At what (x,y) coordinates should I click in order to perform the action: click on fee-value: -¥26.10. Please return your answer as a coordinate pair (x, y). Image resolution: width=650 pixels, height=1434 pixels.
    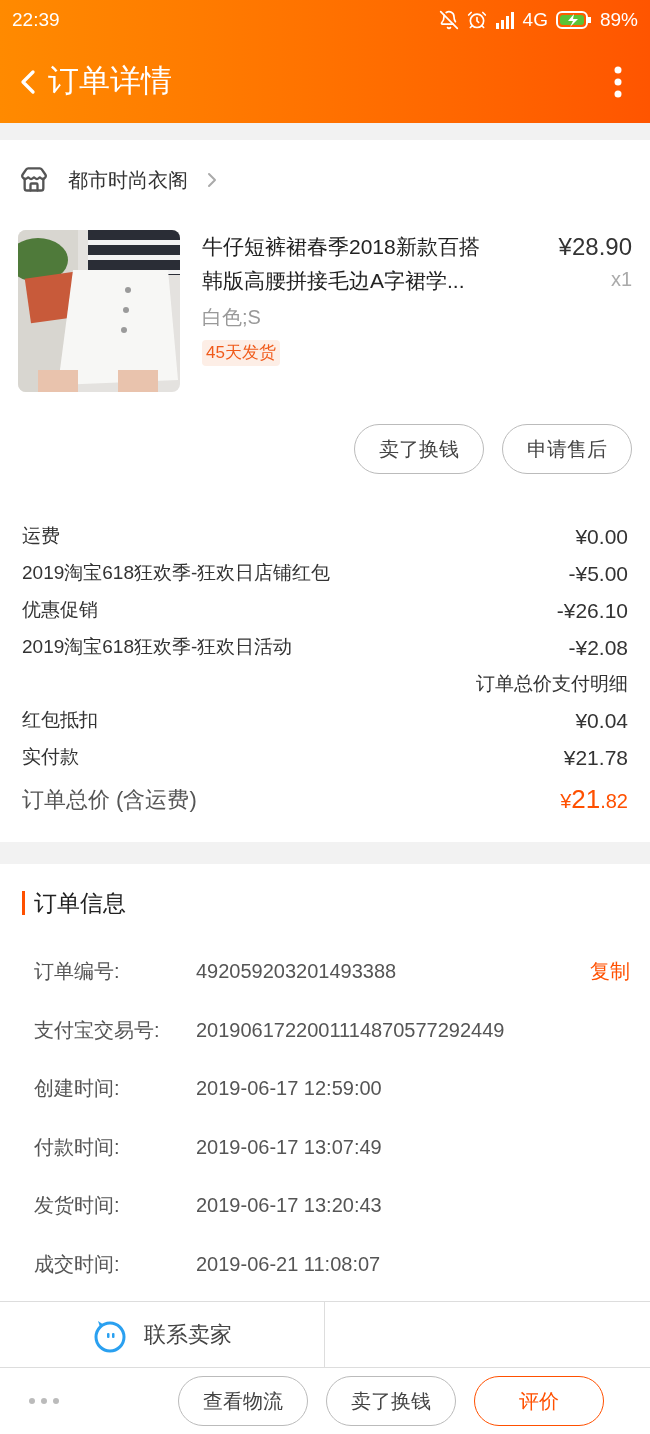
    Looking at the image, I should click on (592, 610).